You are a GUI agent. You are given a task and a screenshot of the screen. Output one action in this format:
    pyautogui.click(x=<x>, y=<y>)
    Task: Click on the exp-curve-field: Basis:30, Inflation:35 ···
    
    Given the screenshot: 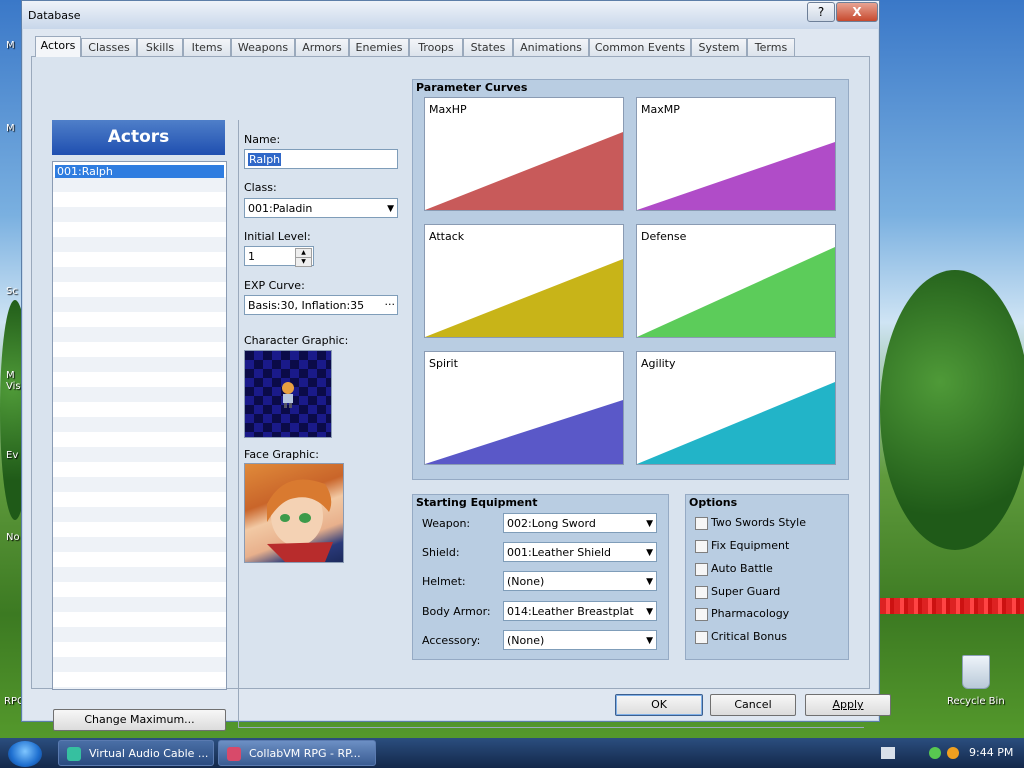 What is the action you would take?
    pyautogui.click(x=321, y=305)
    